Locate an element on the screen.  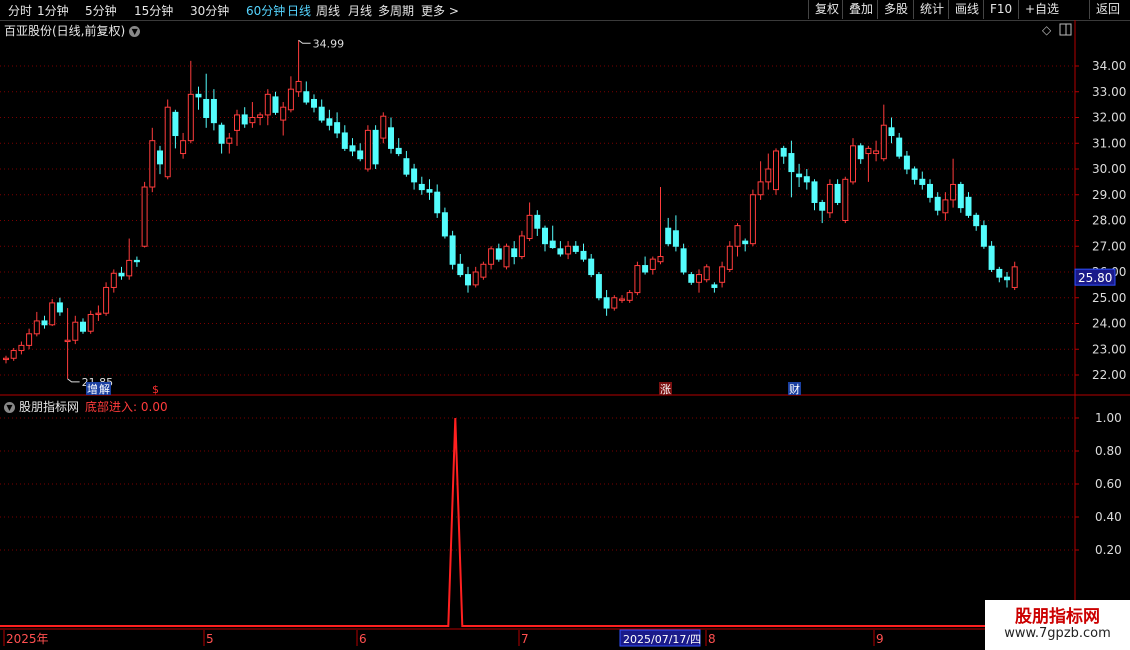
price-tick-label: 25.00 is located at coordinates (1109, 298).